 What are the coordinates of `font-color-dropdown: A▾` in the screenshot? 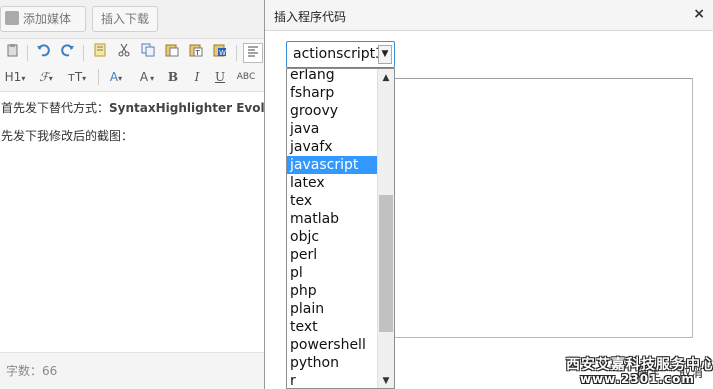 It's located at (116, 77).